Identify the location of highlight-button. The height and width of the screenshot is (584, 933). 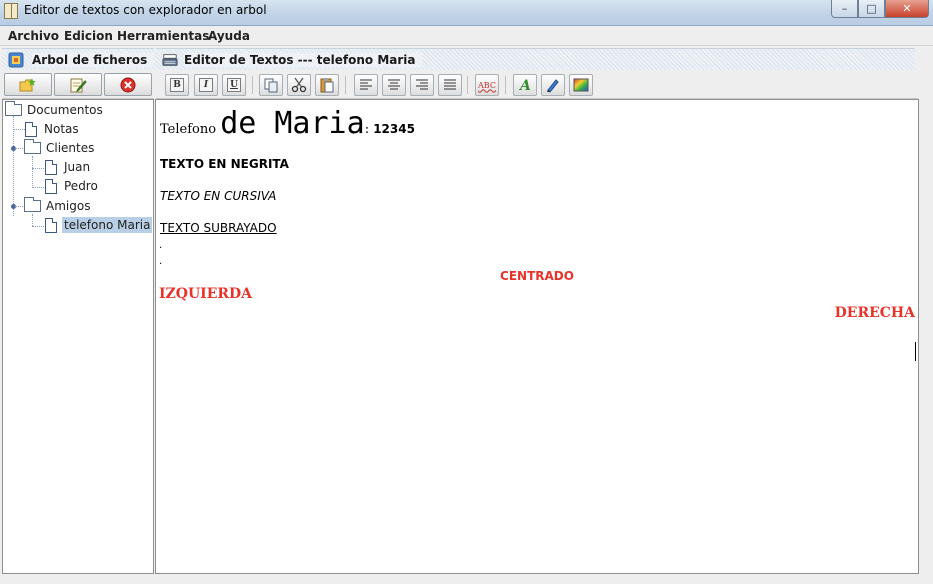
(553, 85).